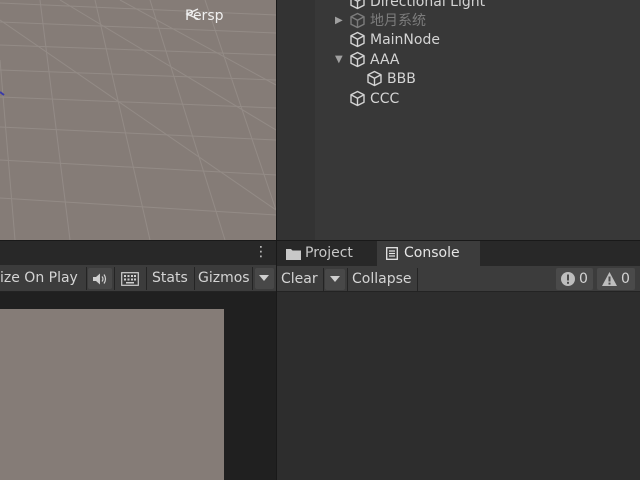 This screenshot has width=640, height=480. Describe the element at coordinates (405, 40) in the screenshot. I see `hierarchy-item-label: MainNode` at that location.